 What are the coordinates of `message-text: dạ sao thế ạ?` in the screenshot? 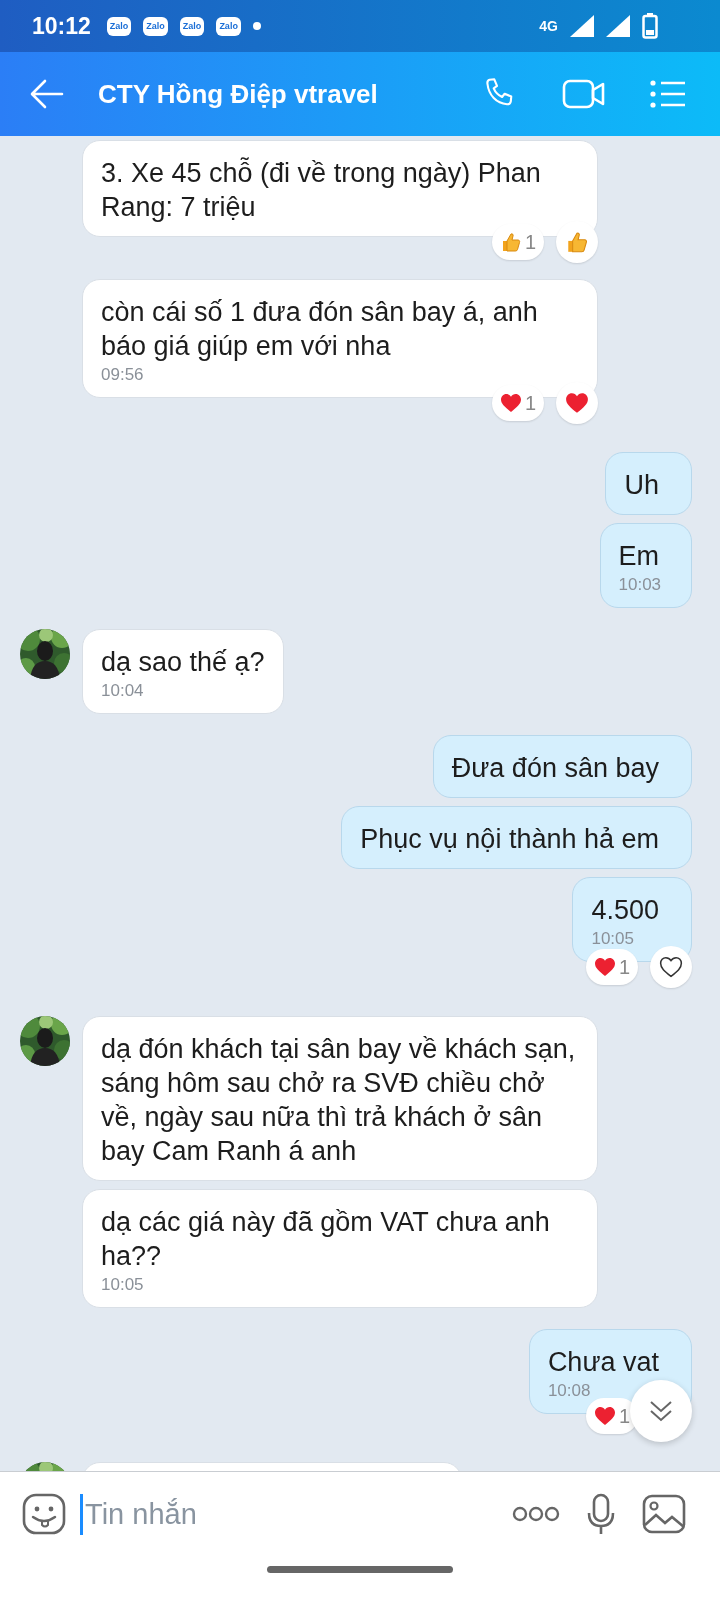 It's located at (183, 662).